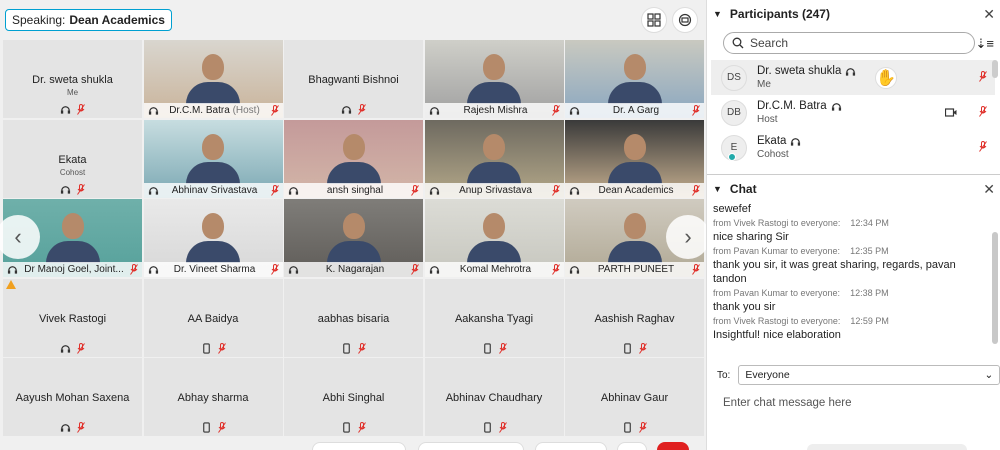  I want to click on participant-role: Me, so click(764, 84).